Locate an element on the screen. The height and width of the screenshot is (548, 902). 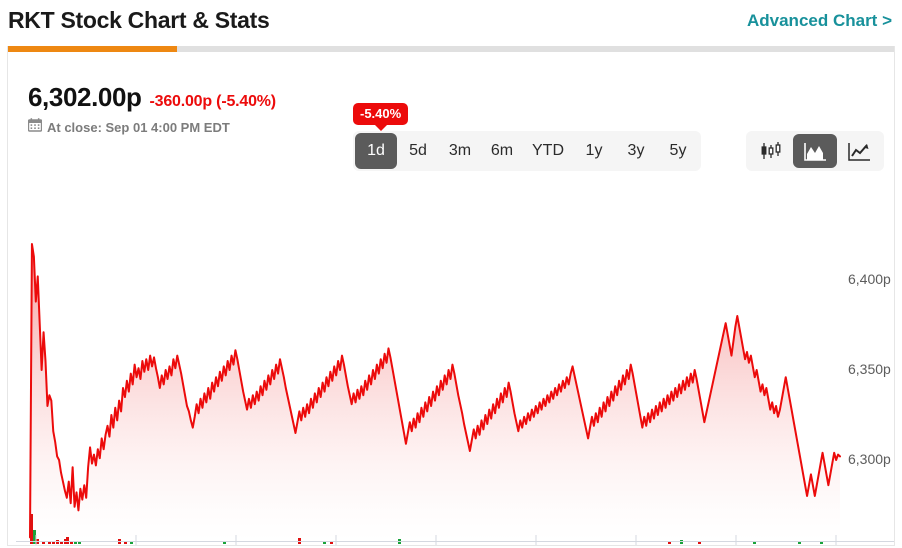
quote-change: -360.00p (-5.40%) is located at coordinates (213, 101).